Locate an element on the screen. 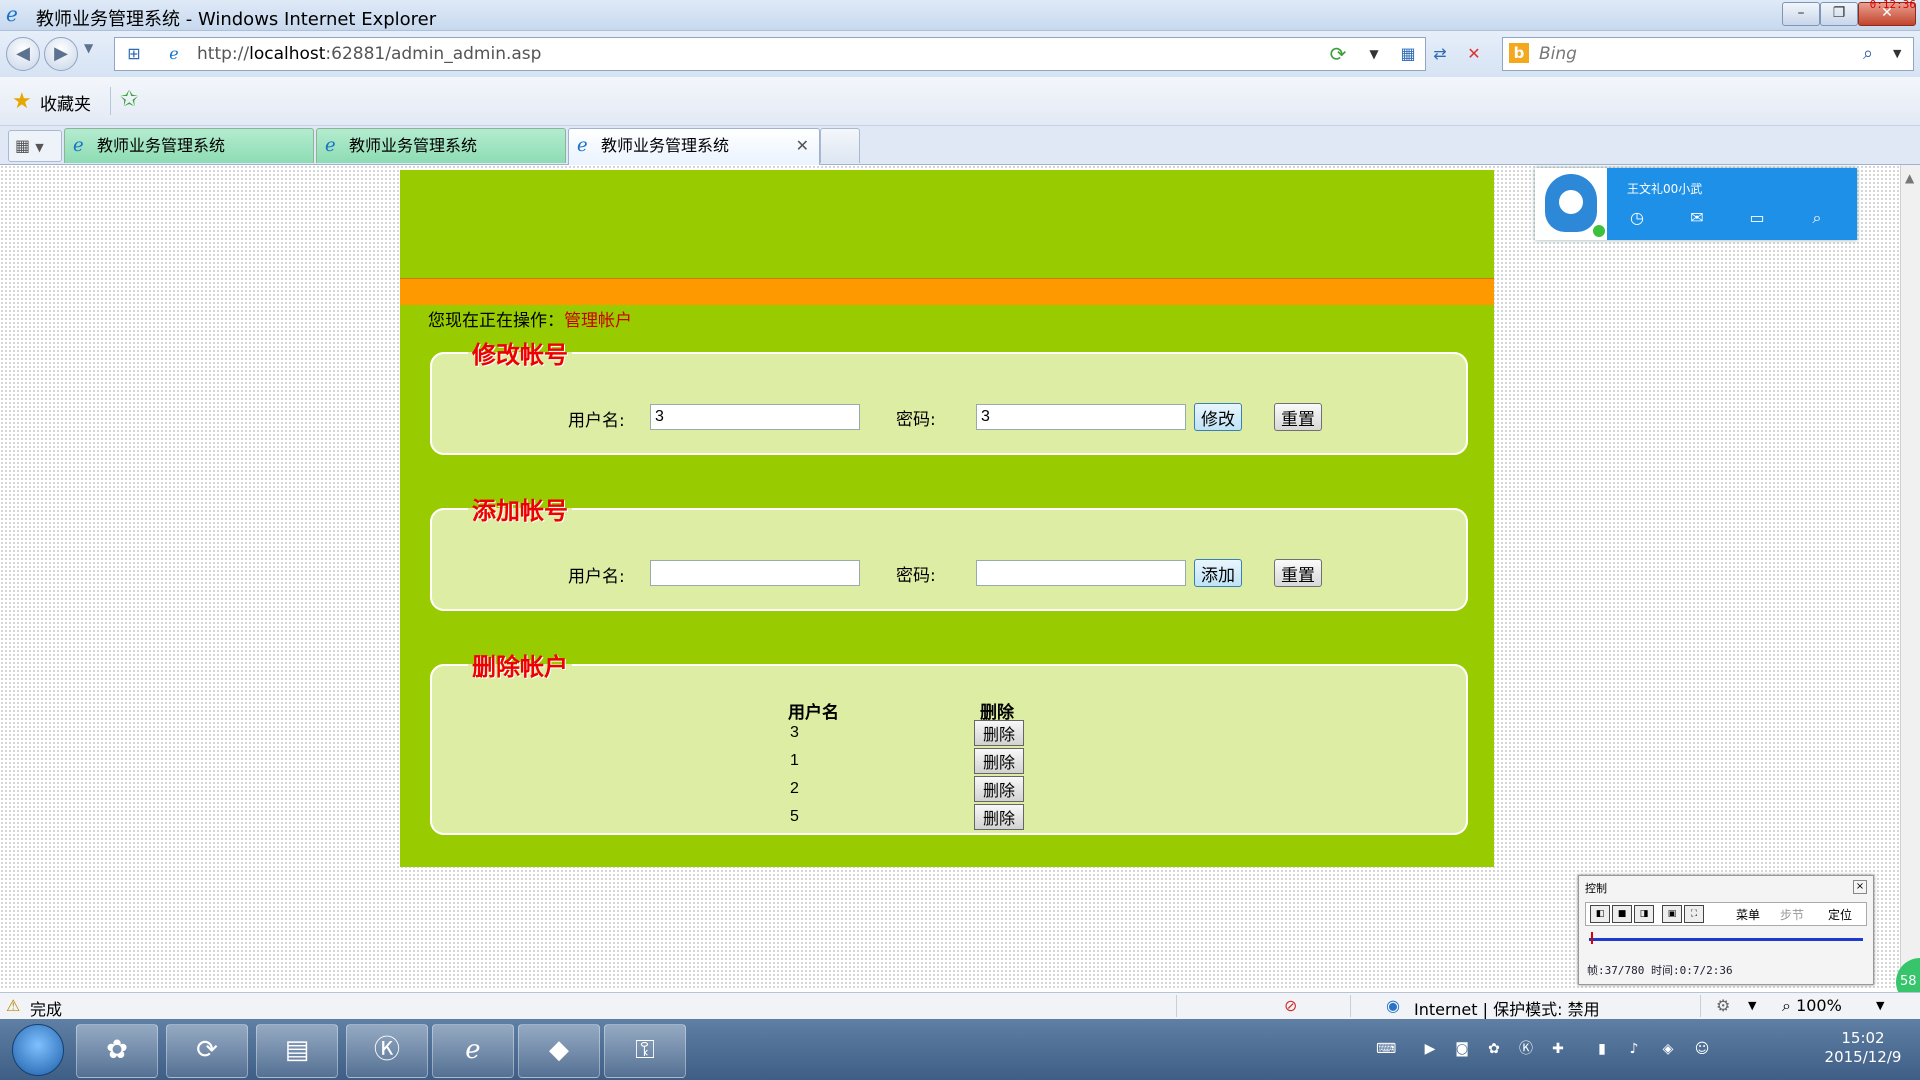 The height and width of the screenshot is (1080, 1920). taskbar-media-icon: ◆ is located at coordinates (559, 1051).